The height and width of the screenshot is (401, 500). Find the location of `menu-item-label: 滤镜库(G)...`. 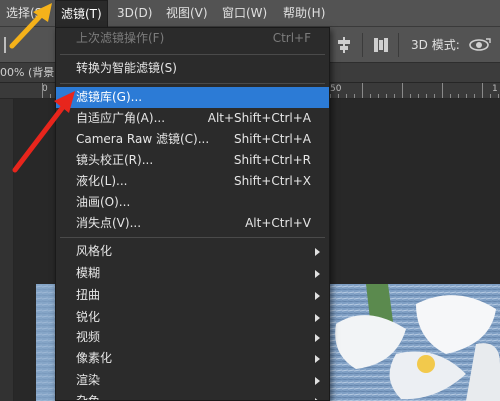

menu-item-label: 滤镜库(G)... is located at coordinates (109, 97).